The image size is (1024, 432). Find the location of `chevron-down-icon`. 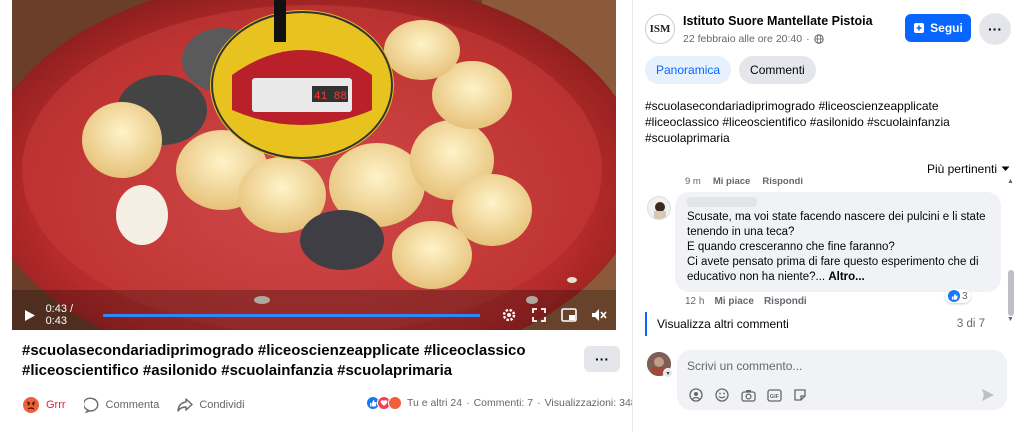

chevron-down-icon is located at coordinates (1005, 168).